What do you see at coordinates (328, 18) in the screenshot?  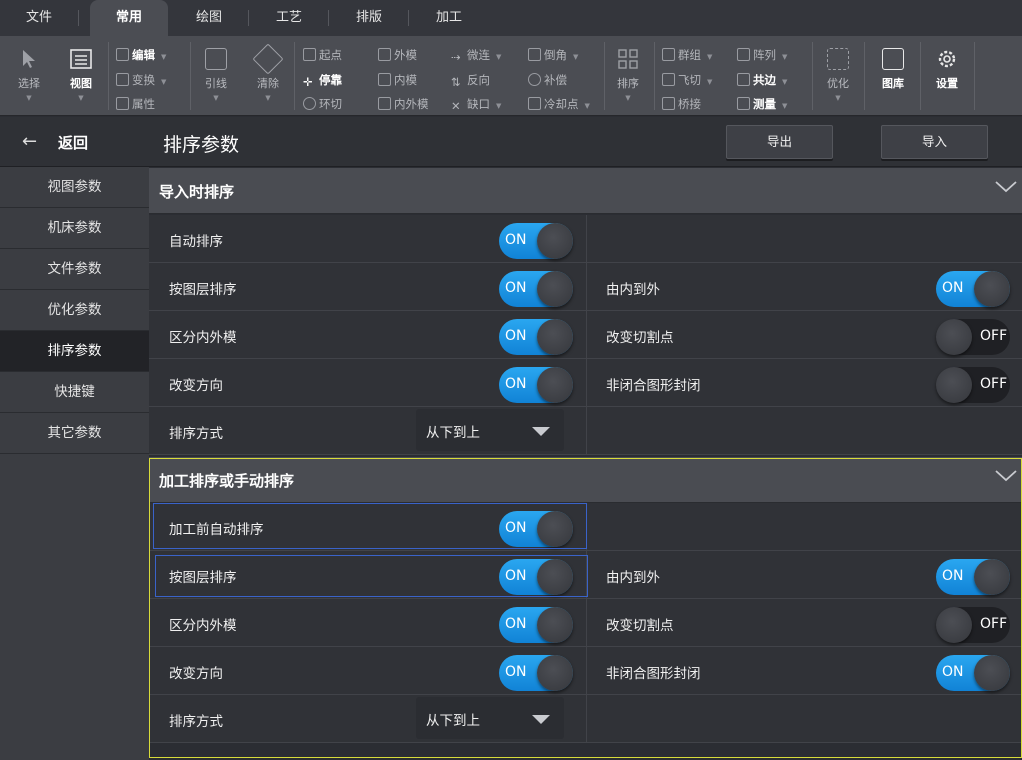 I see `menu-divider` at bounding box center [328, 18].